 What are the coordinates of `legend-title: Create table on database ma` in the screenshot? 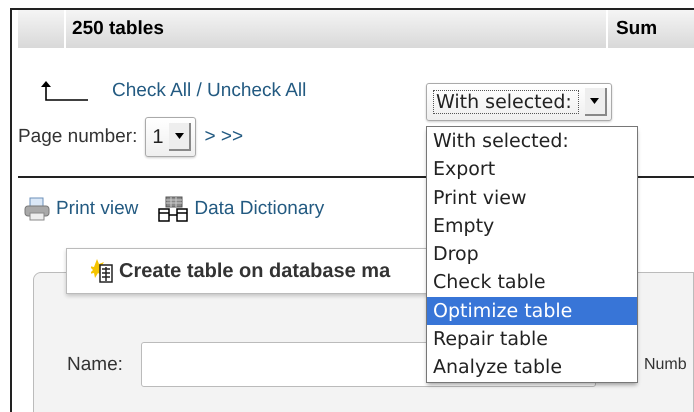 It's located at (254, 271).